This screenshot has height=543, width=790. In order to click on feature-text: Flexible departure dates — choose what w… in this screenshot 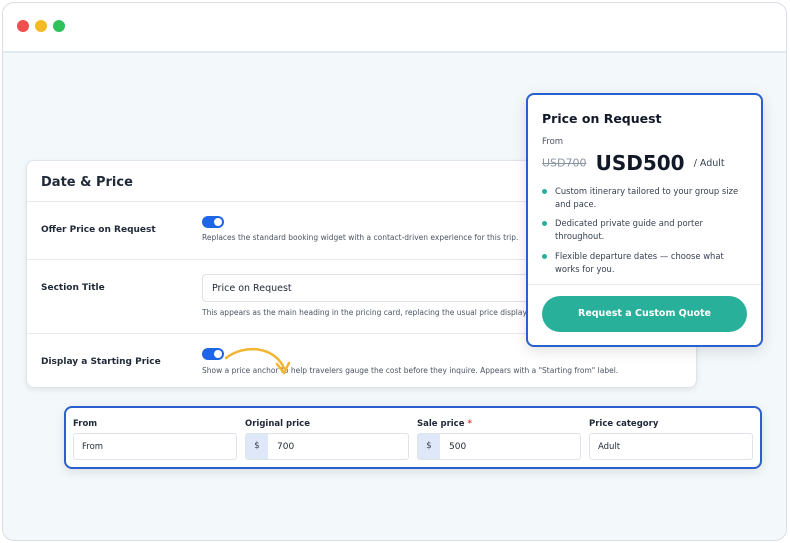, I will do `click(639, 262)`.